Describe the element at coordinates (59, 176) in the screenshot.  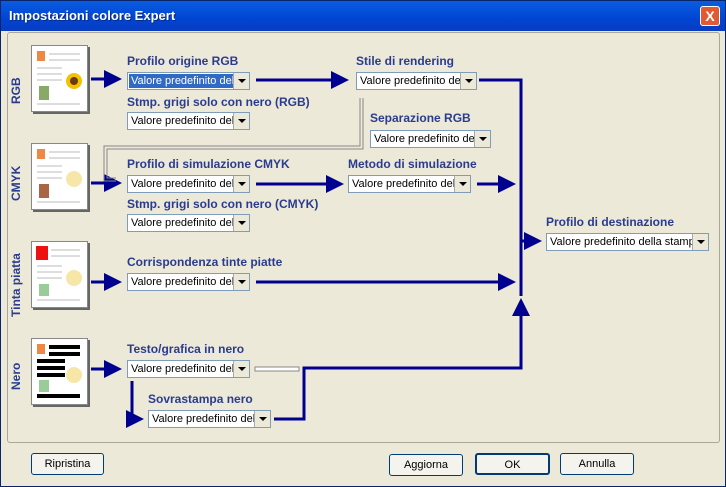
I see `cmyk-document-icon` at that location.